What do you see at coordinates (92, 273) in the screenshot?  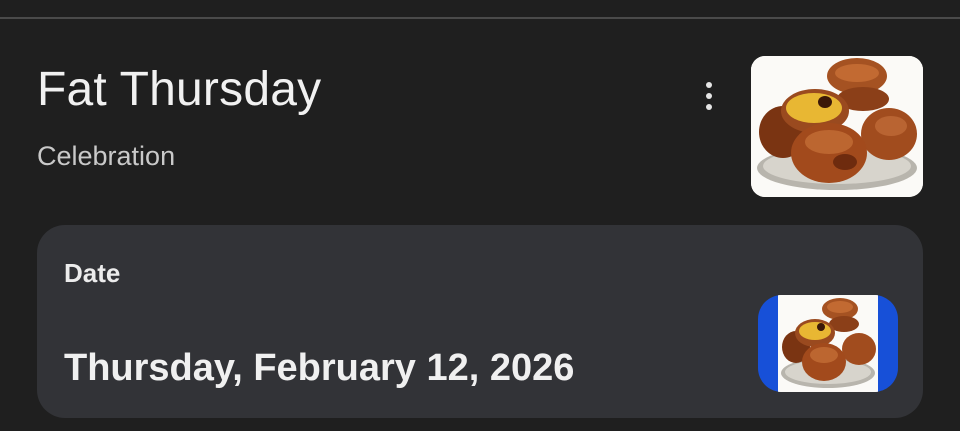 I see `date-label: Date` at bounding box center [92, 273].